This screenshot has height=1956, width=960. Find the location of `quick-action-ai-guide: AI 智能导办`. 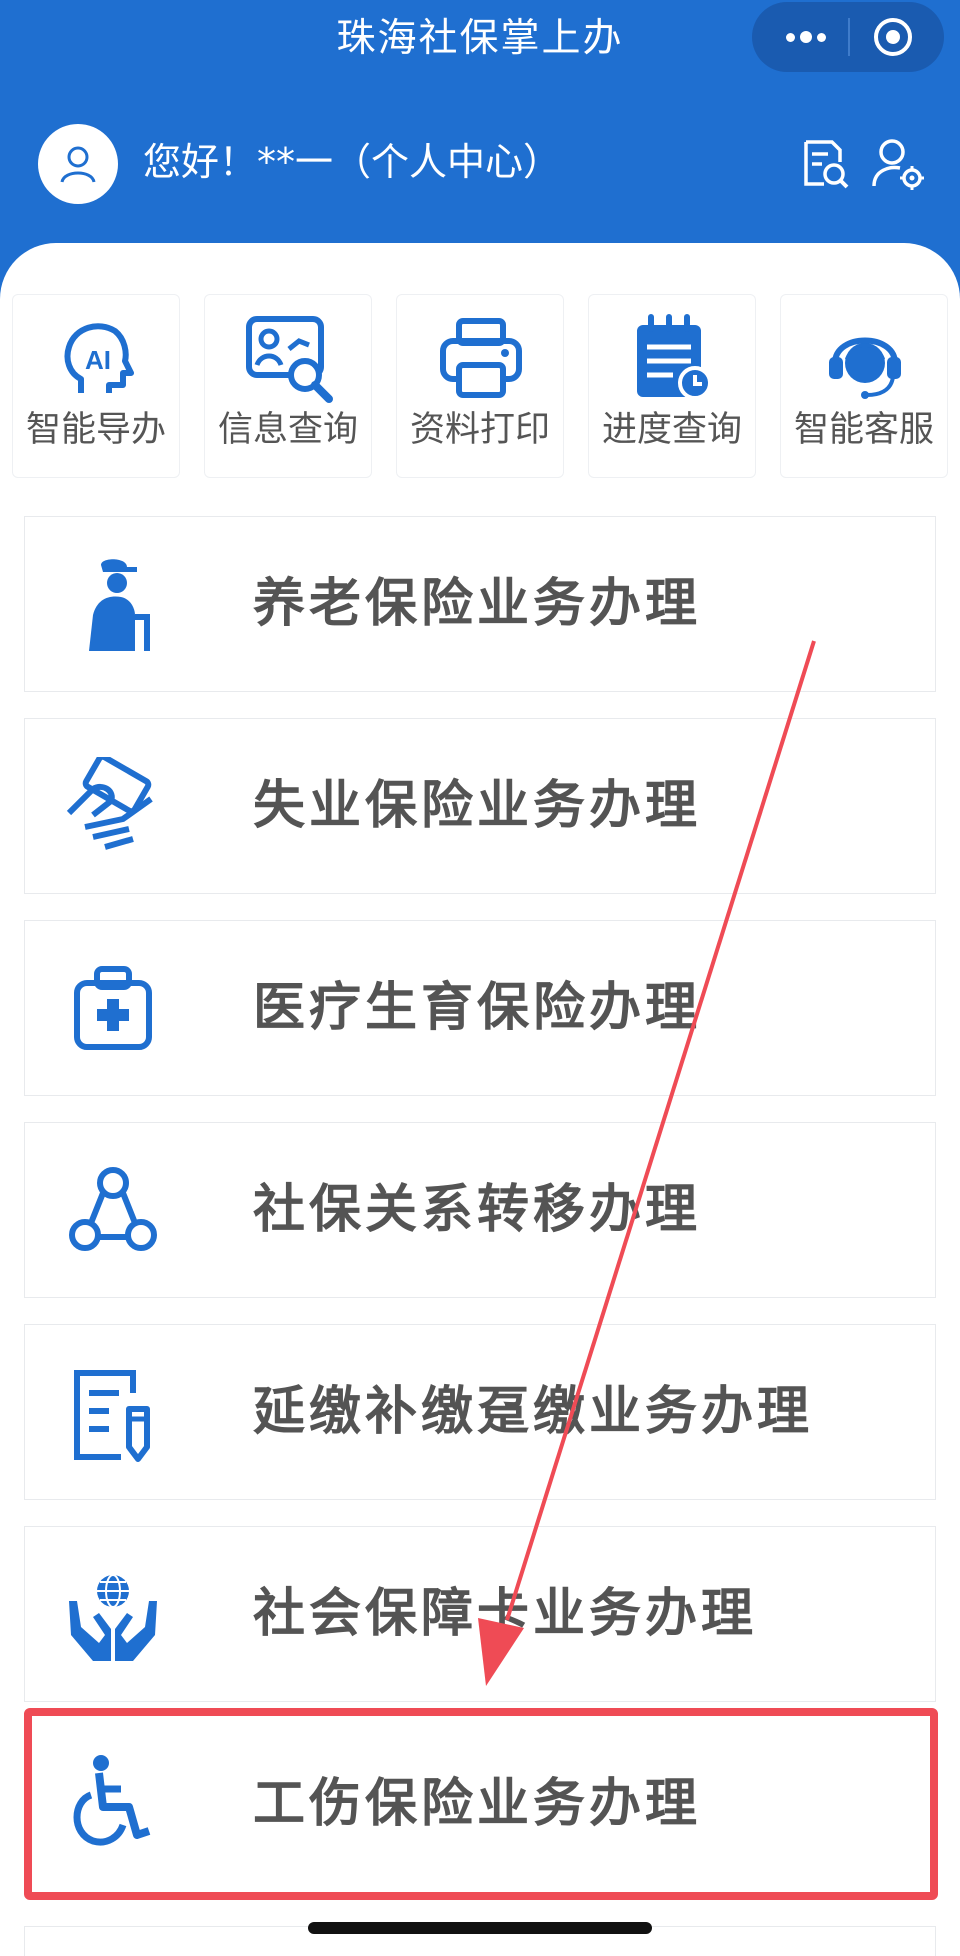

quick-action-ai-guide: AI 智能导办 is located at coordinates (96, 386).